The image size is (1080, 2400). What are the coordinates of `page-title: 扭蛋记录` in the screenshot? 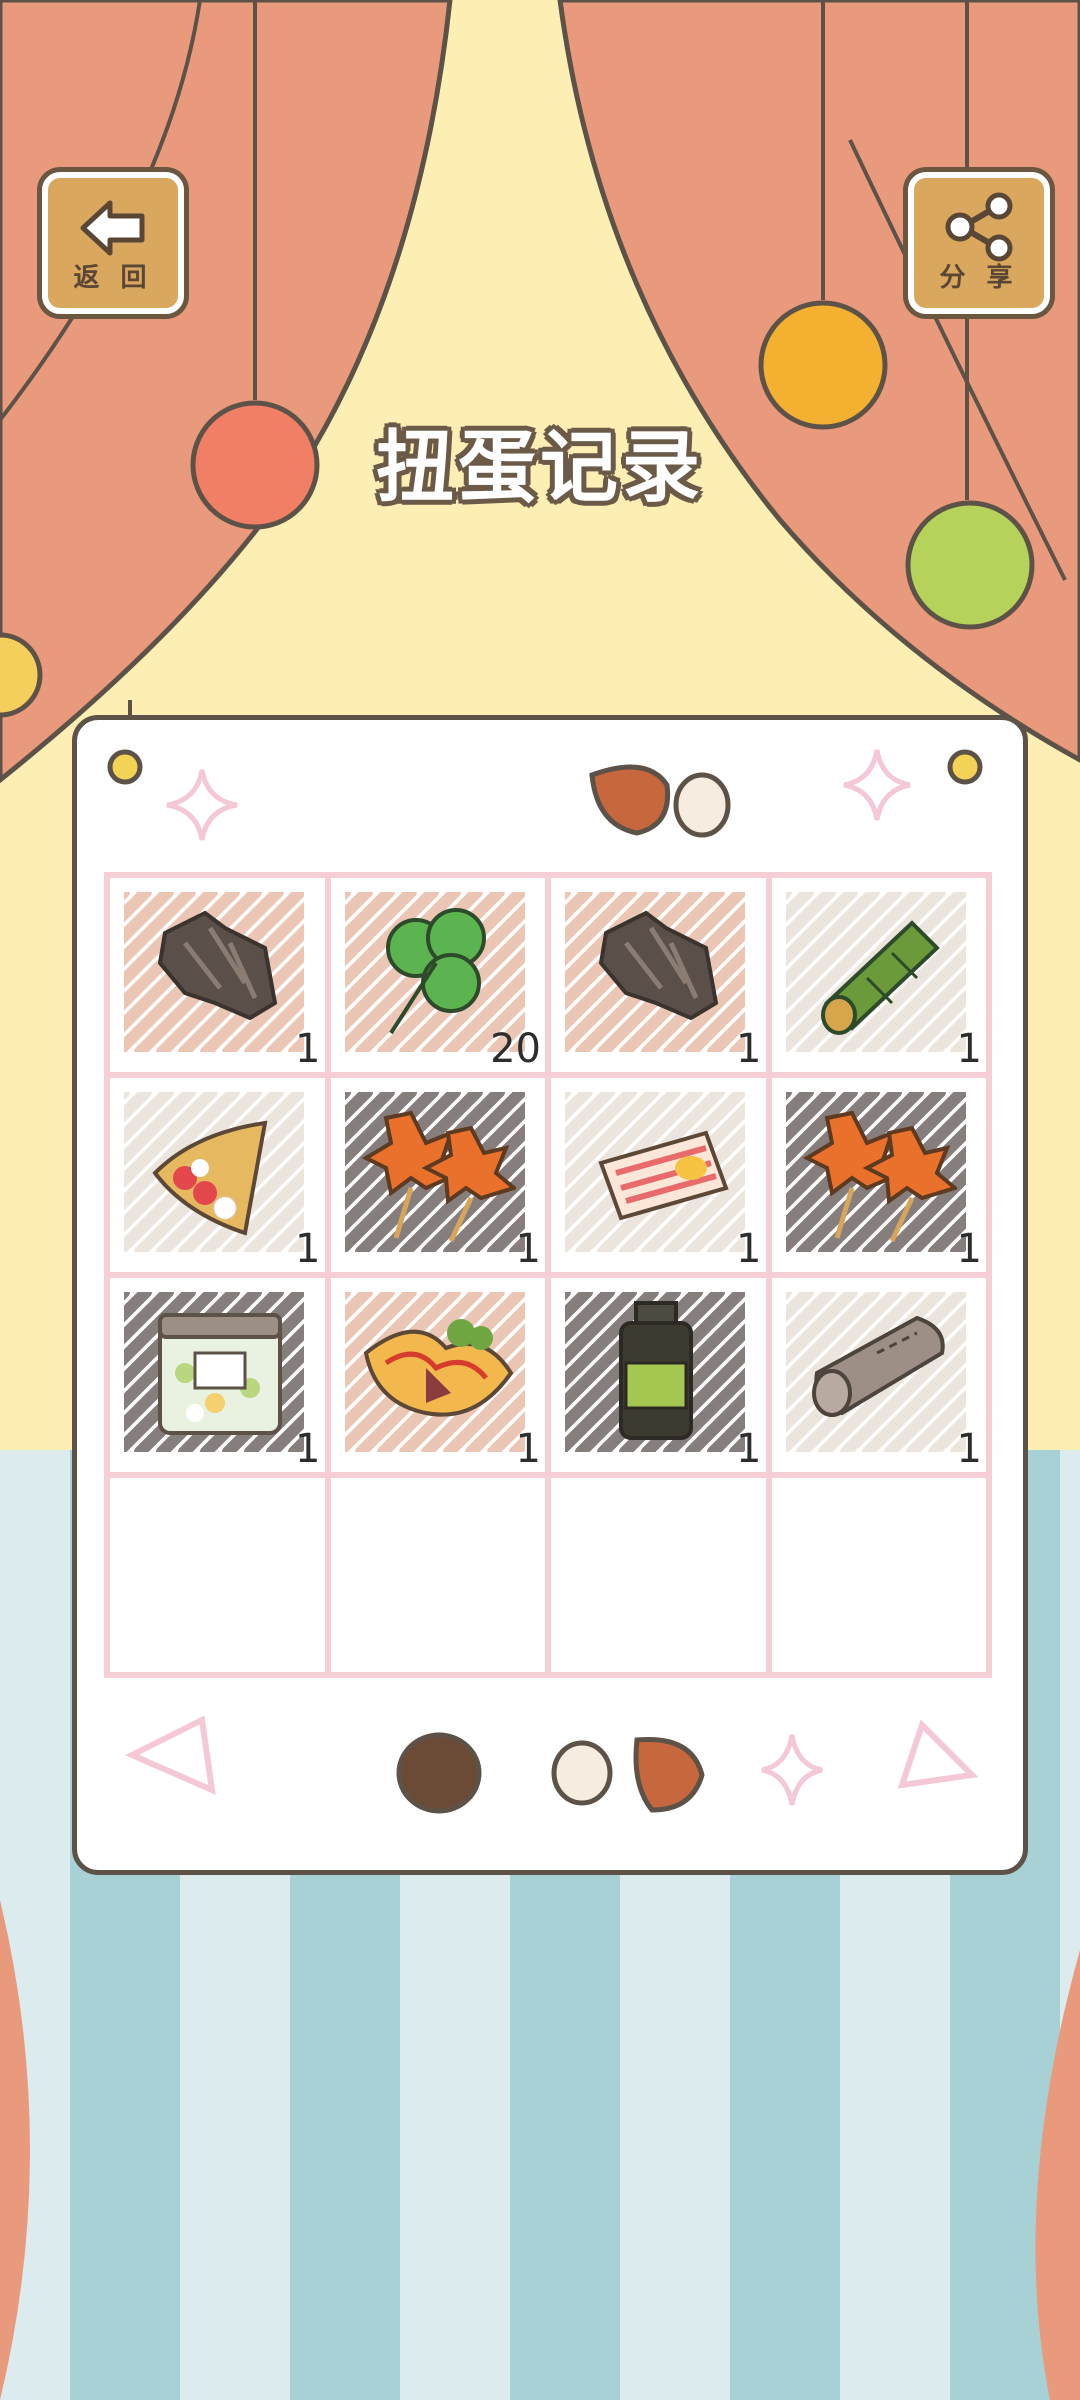 It's located at (539, 468).